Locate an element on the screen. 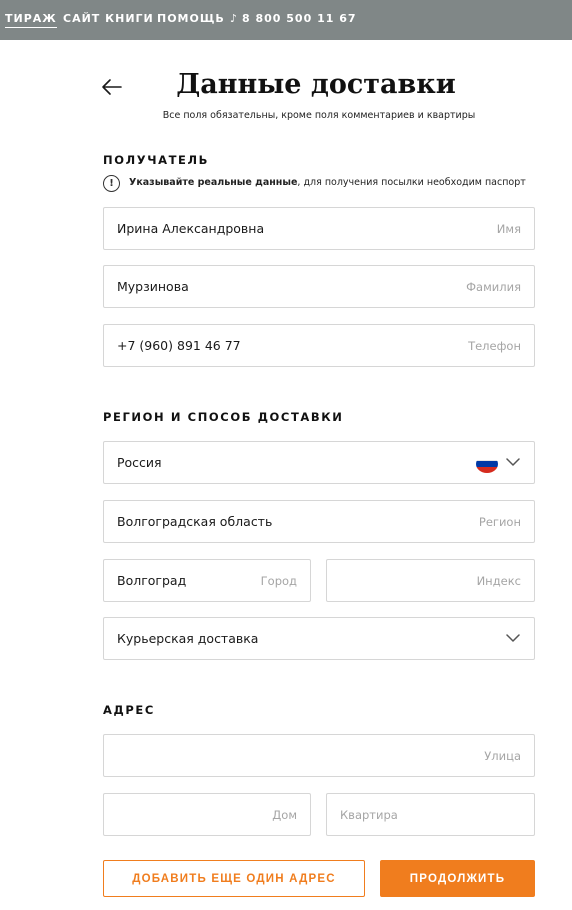 The height and width of the screenshot is (910, 572). nav-link-help: ПОМОЩЬ is located at coordinates (191, 20).